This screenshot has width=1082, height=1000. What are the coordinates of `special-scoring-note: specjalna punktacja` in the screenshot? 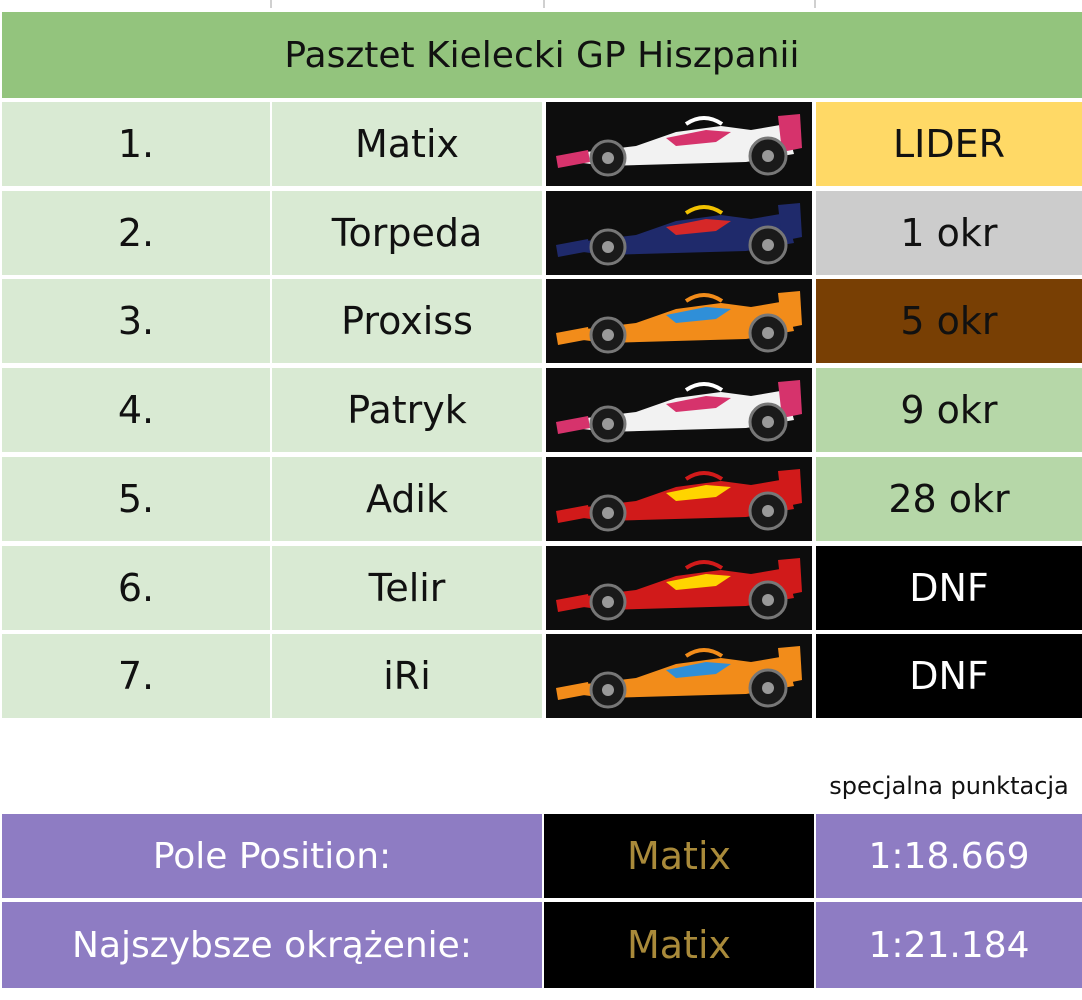 It's located at (949, 768).